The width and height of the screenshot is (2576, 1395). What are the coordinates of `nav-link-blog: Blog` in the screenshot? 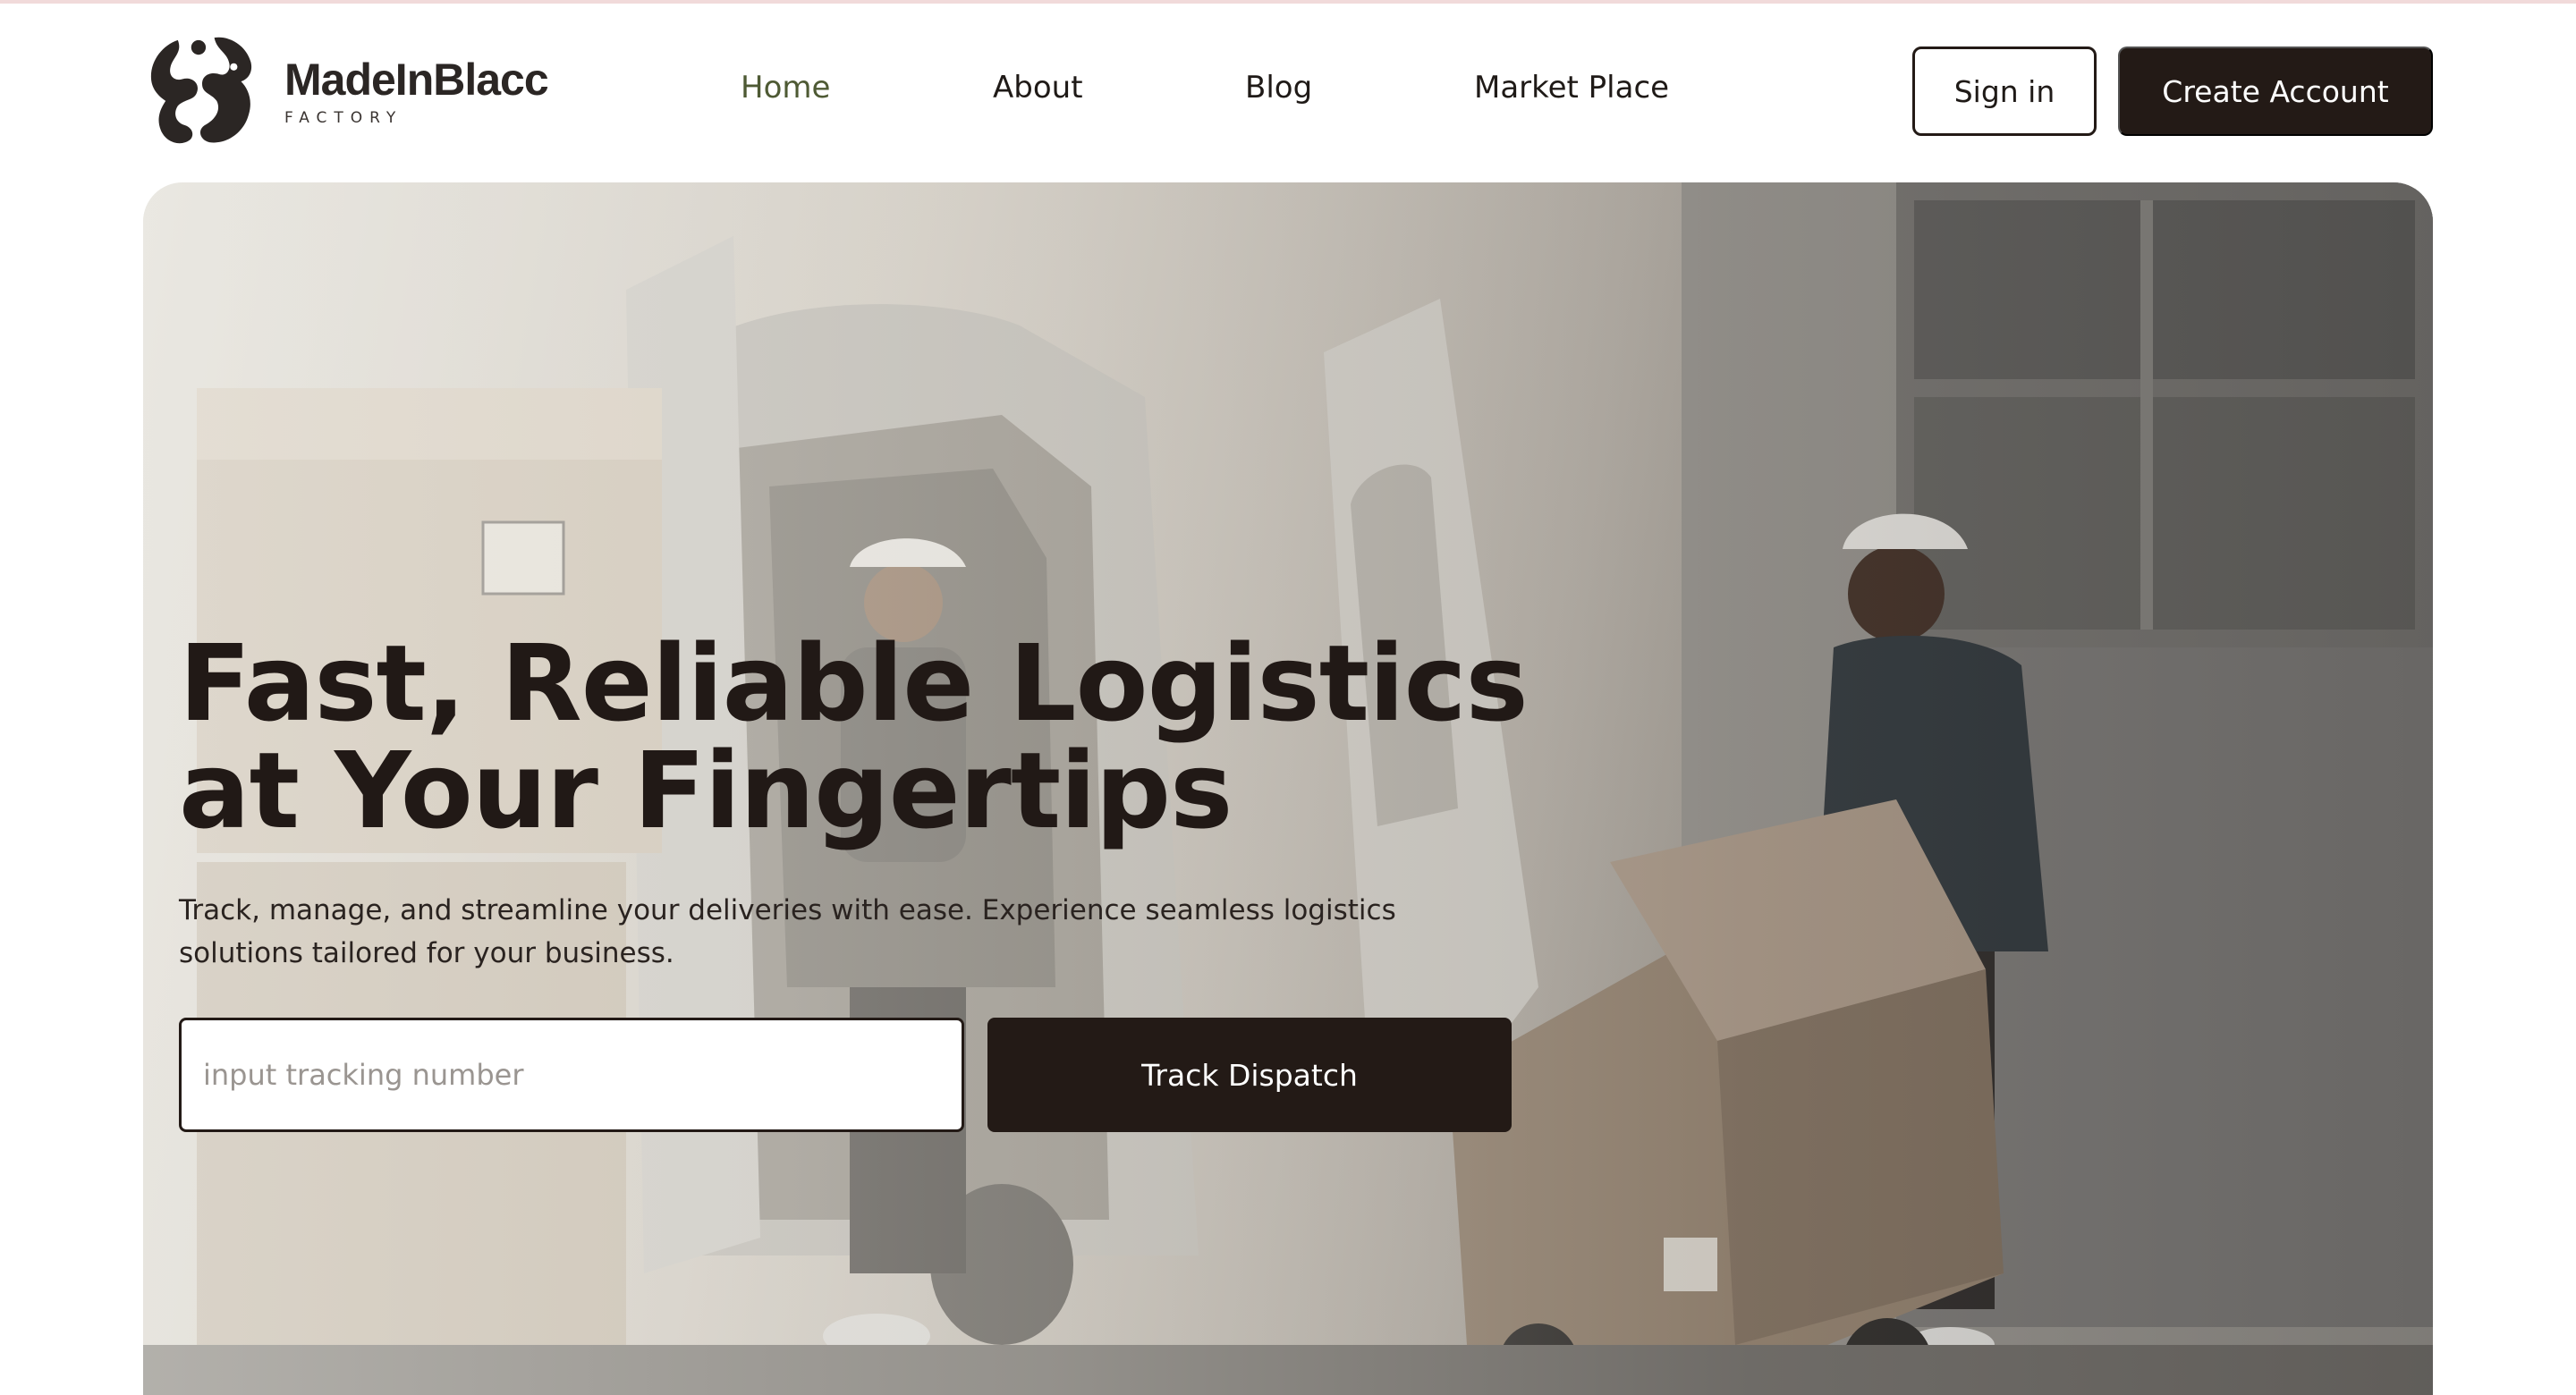 It's located at (1278, 88).